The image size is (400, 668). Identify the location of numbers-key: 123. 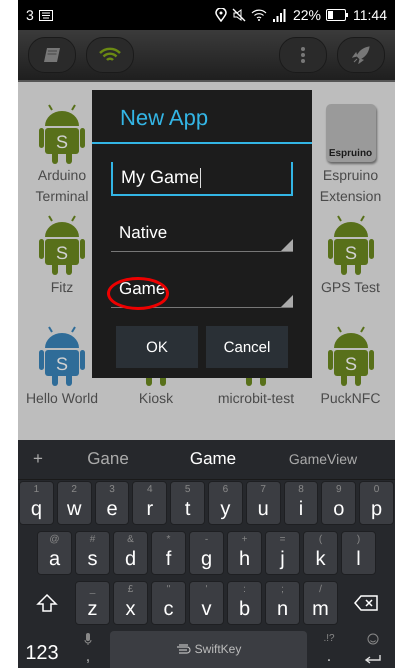
(42, 649).